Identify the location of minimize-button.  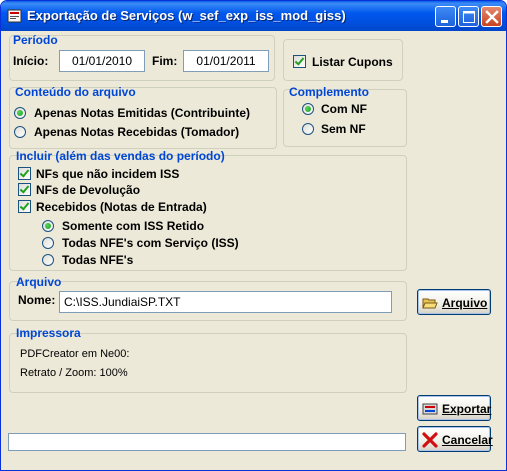
(445, 16).